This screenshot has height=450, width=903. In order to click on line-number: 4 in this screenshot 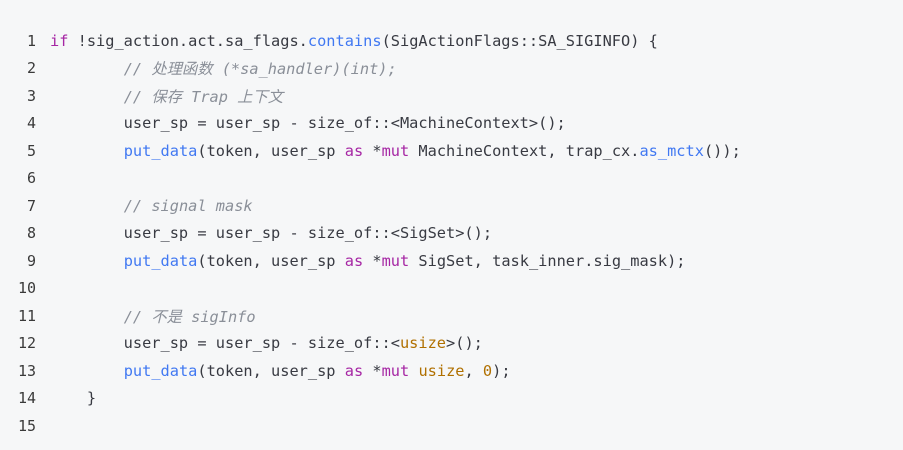, I will do `click(31, 123)`.